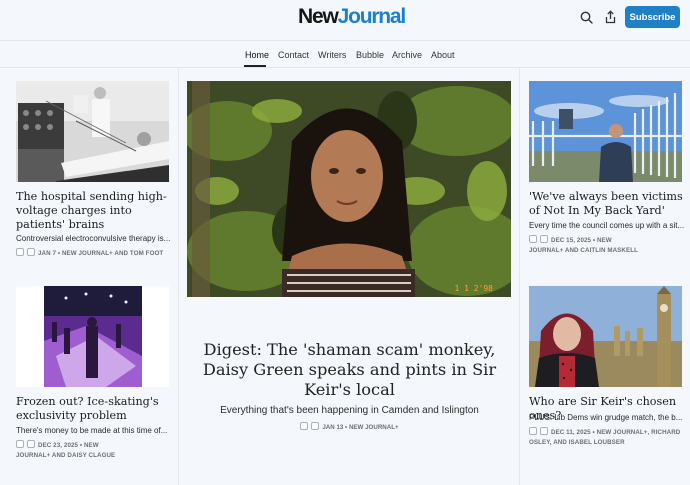 Image resolution: width=690 pixels, height=485 pixels. Describe the element at coordinates (407, 55) in the screenshot. I see `nav-item-archive: Archive` at that location.